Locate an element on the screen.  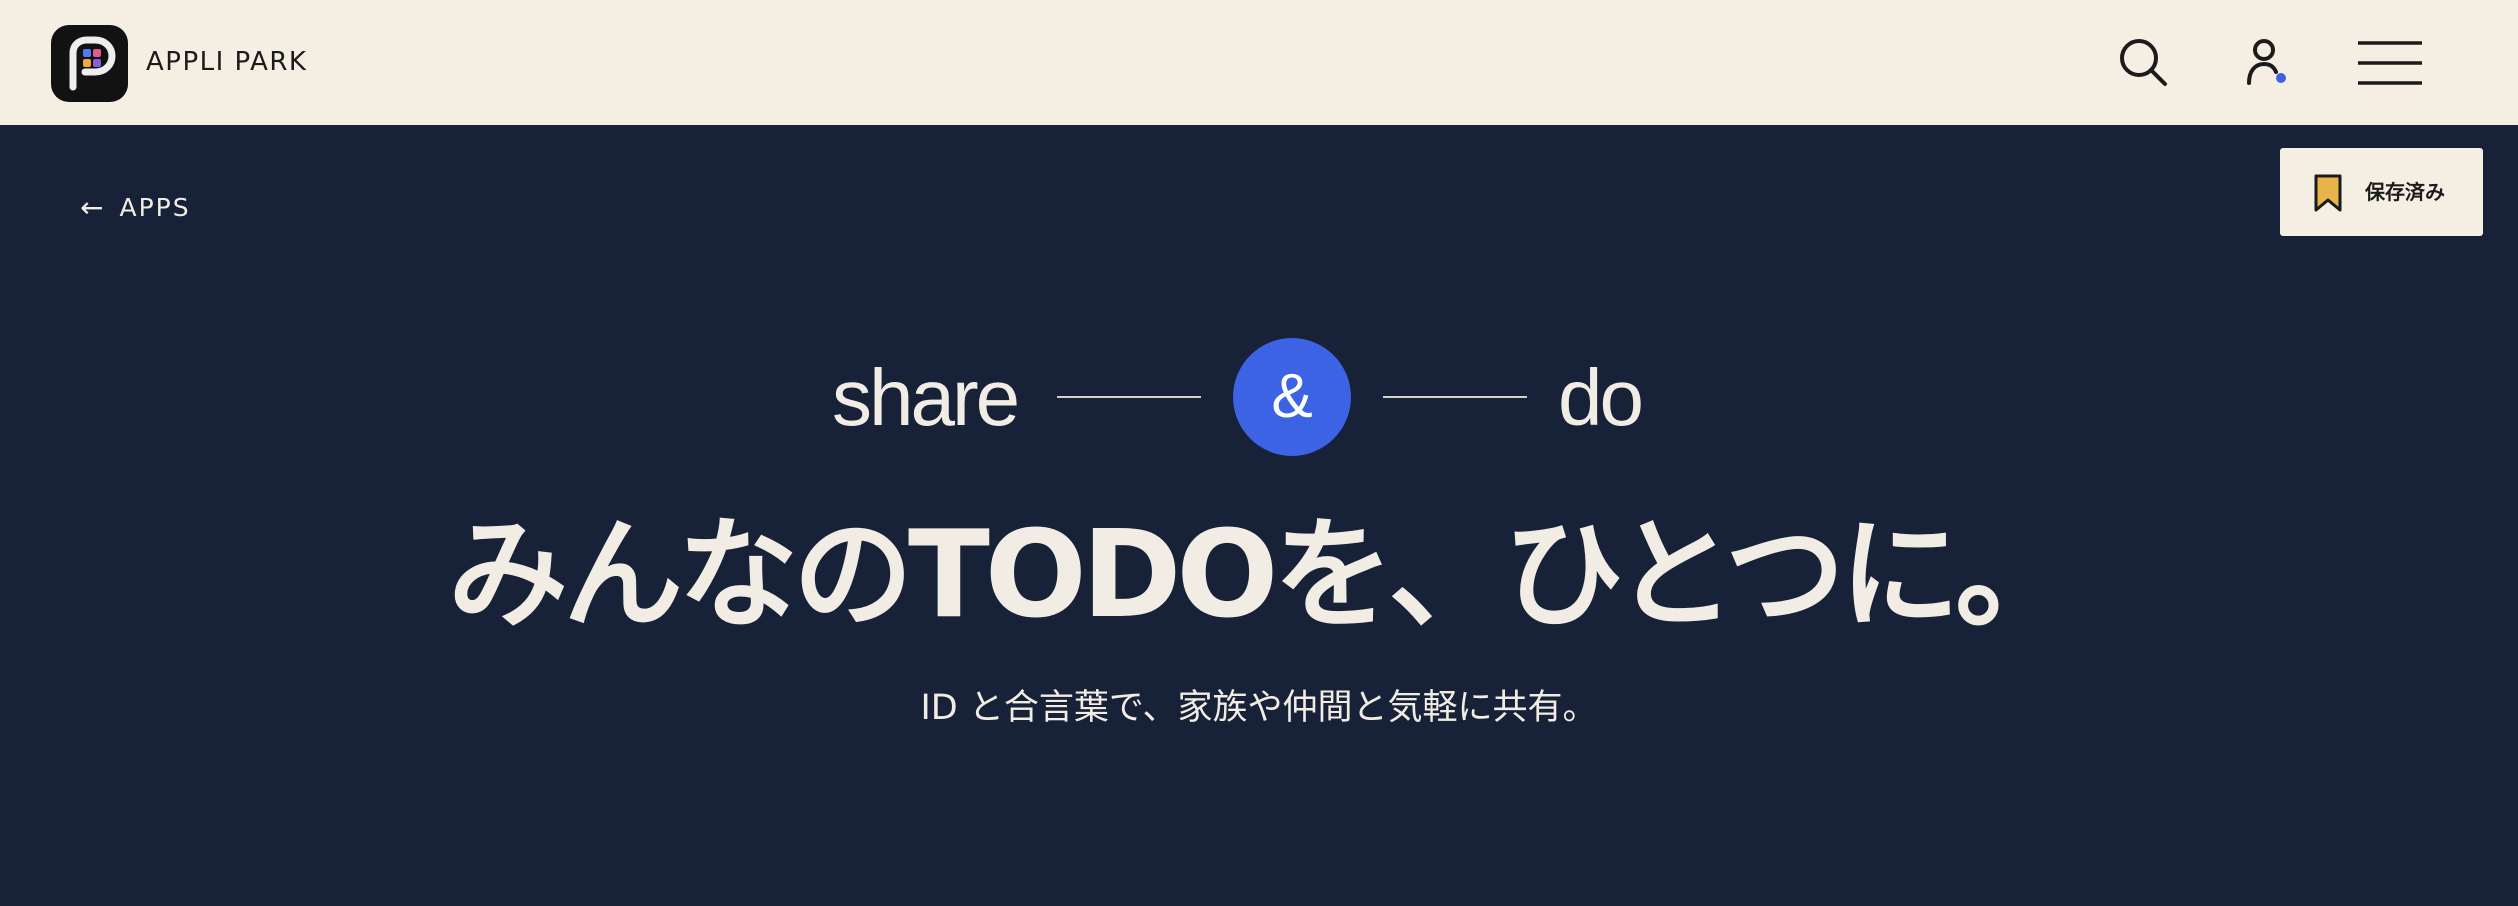
back-link-label: APPS is located at coordinates (155, 207).